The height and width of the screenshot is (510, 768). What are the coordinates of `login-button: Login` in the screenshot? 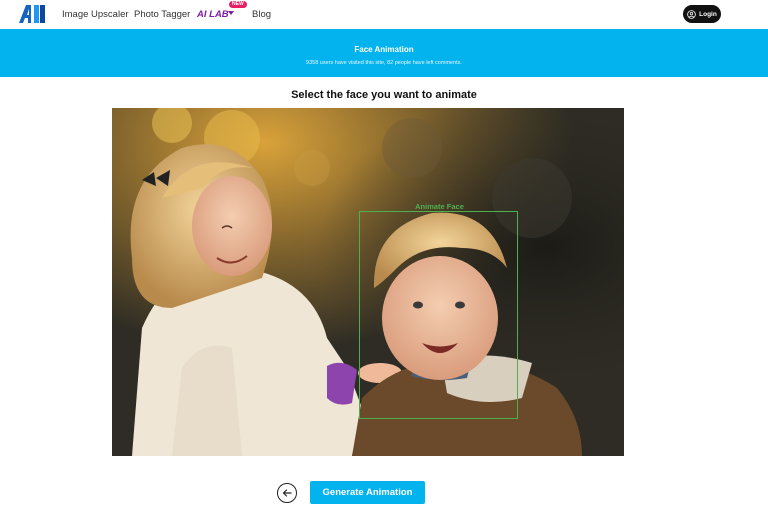 It's located at (702, 14).